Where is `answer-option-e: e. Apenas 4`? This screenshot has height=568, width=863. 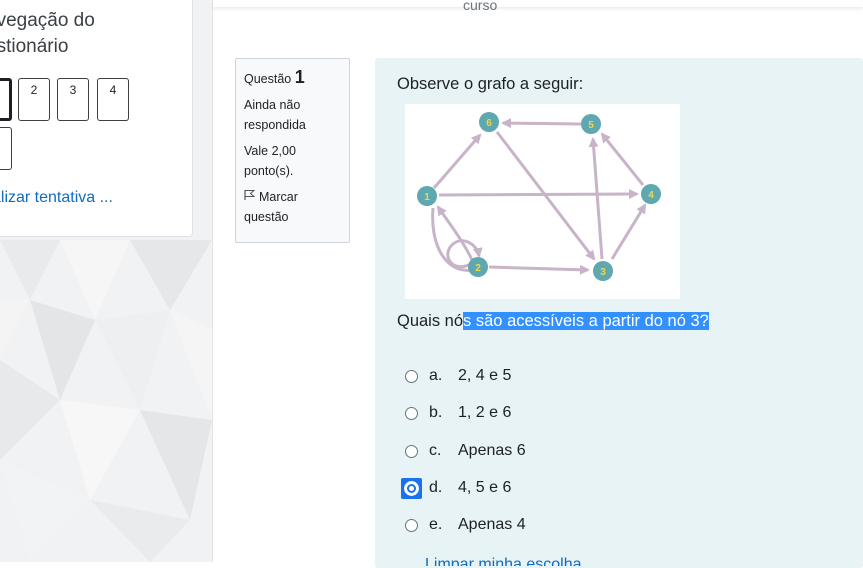 answer-option-e: e. Apenas 4 is located at coordinates (465, 525).